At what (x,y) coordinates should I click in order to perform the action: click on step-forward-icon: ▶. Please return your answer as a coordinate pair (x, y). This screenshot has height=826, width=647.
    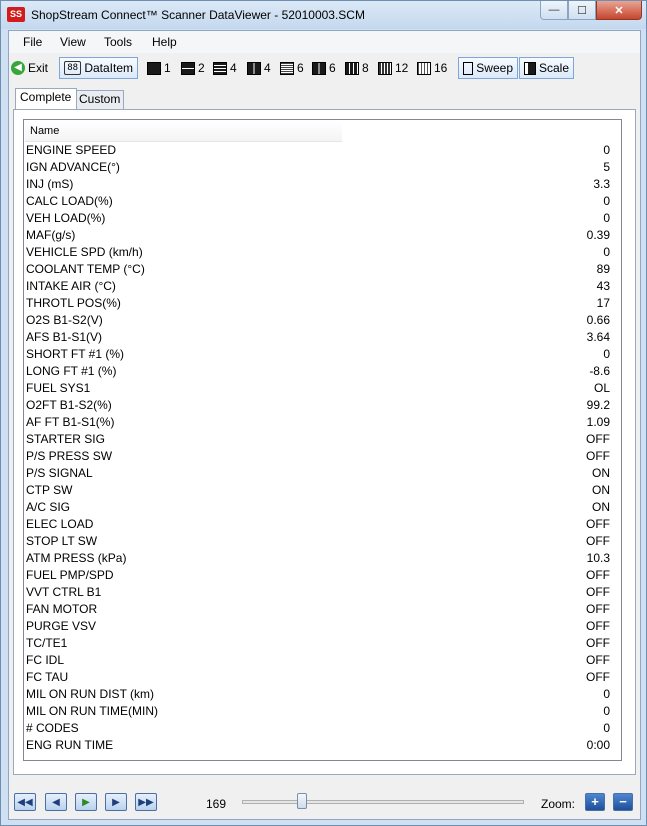
    Looking at the image, I should click on (116, 802).